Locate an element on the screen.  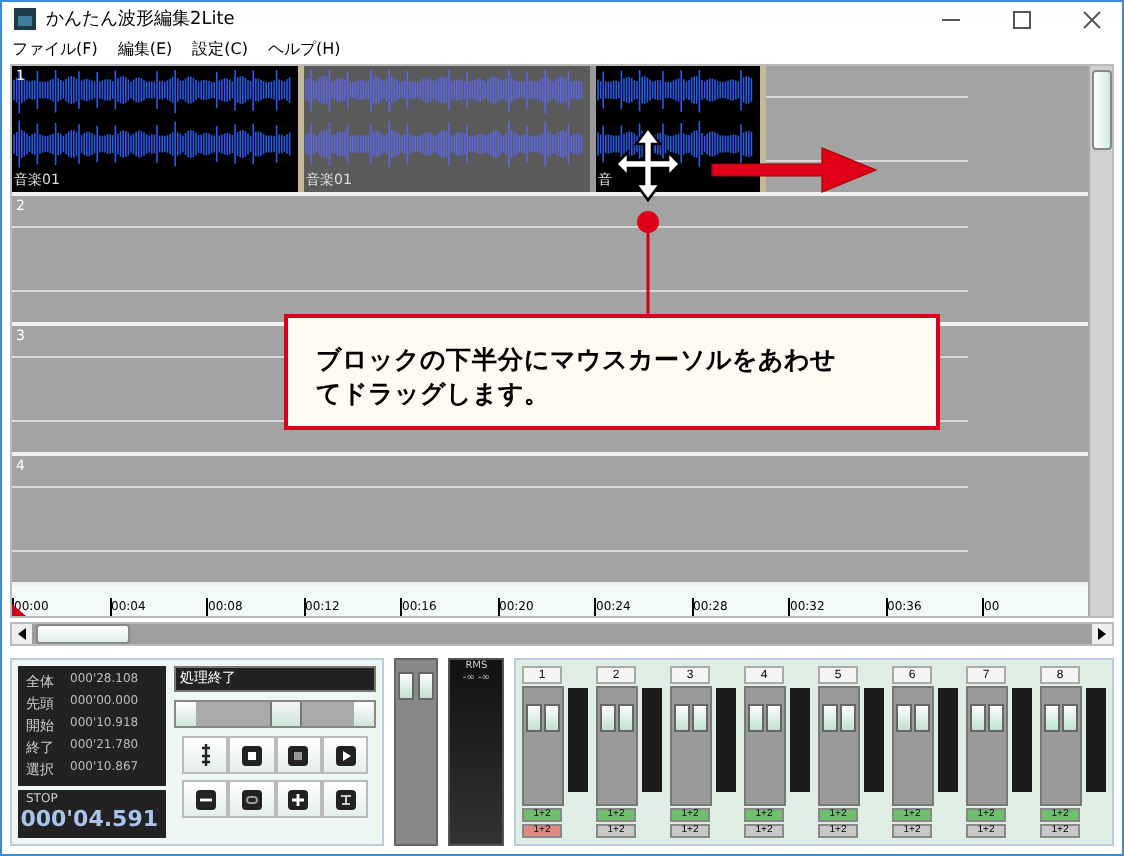
current-time: 000'04.591 is located at coordinates (89, 819).